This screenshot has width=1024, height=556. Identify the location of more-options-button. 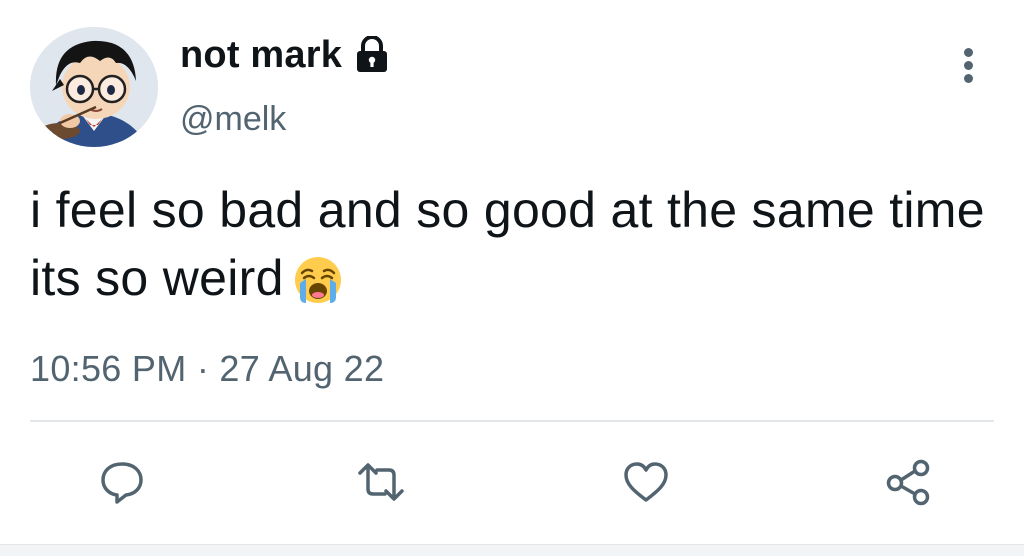
(969, 65).